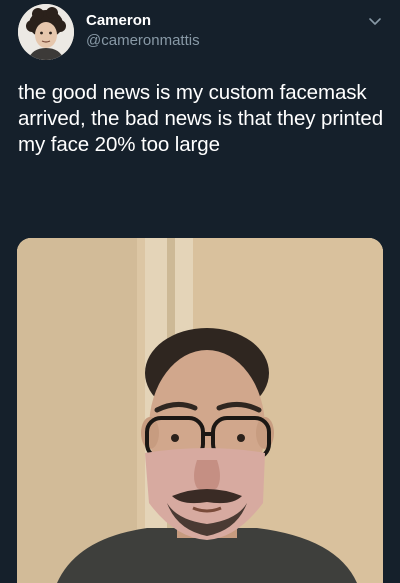 The width and height of the screenshot is (400, 583). What do you see at coordinates (375, 21) in the screenshot?
I see `chevron-down-icon` at bounding box center [375, 21].